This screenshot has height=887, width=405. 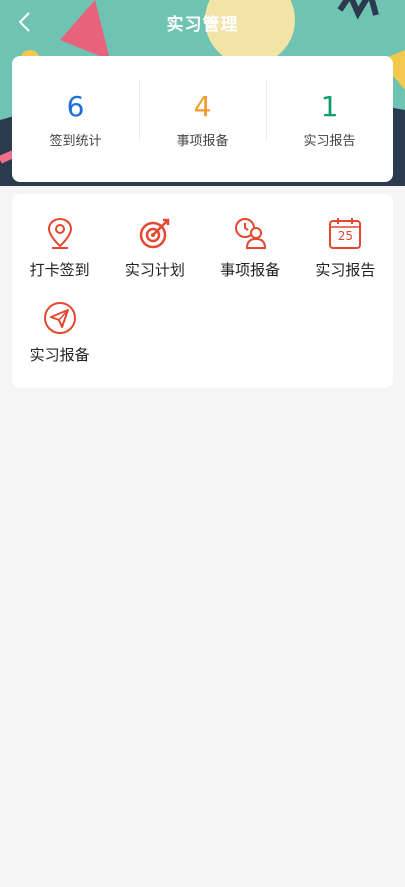 What do you see at coordinates (154, 270) in the screenshot?
I see `menu-label: 实习计划` at bounding box center [154, 270].